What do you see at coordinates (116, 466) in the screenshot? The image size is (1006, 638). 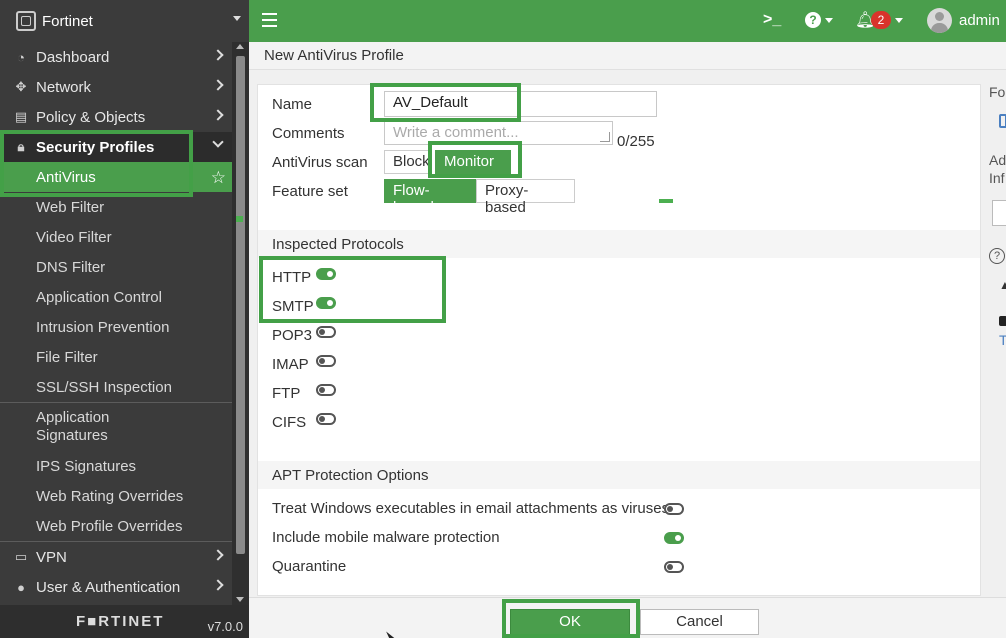 I see `sidebar-item-ips-signatures: IPS Signatures` at bounding box center [116, 466].